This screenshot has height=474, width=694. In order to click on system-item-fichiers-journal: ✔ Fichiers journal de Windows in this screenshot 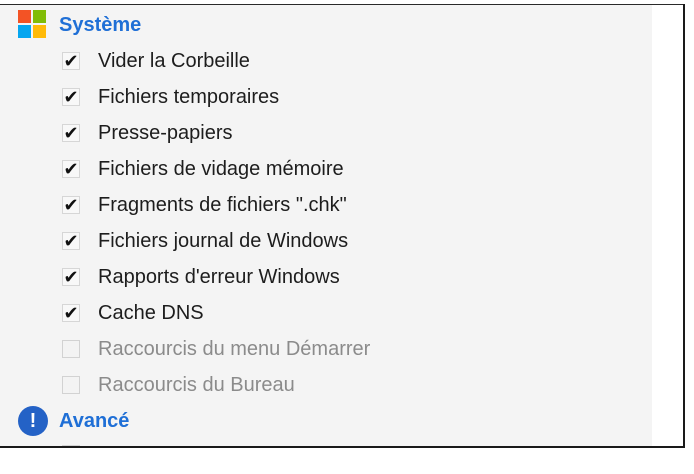, I will do `click(205, 241)`.